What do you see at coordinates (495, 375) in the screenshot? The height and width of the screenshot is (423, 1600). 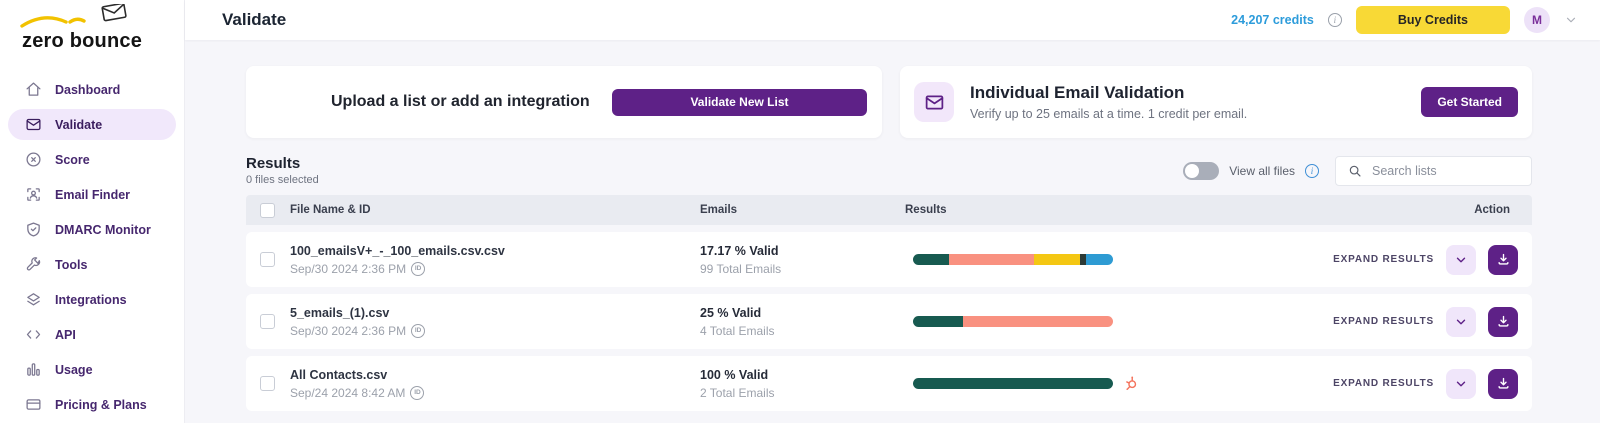 I see `file-name: All Contacts.csv` at bounding box center [495, 375].